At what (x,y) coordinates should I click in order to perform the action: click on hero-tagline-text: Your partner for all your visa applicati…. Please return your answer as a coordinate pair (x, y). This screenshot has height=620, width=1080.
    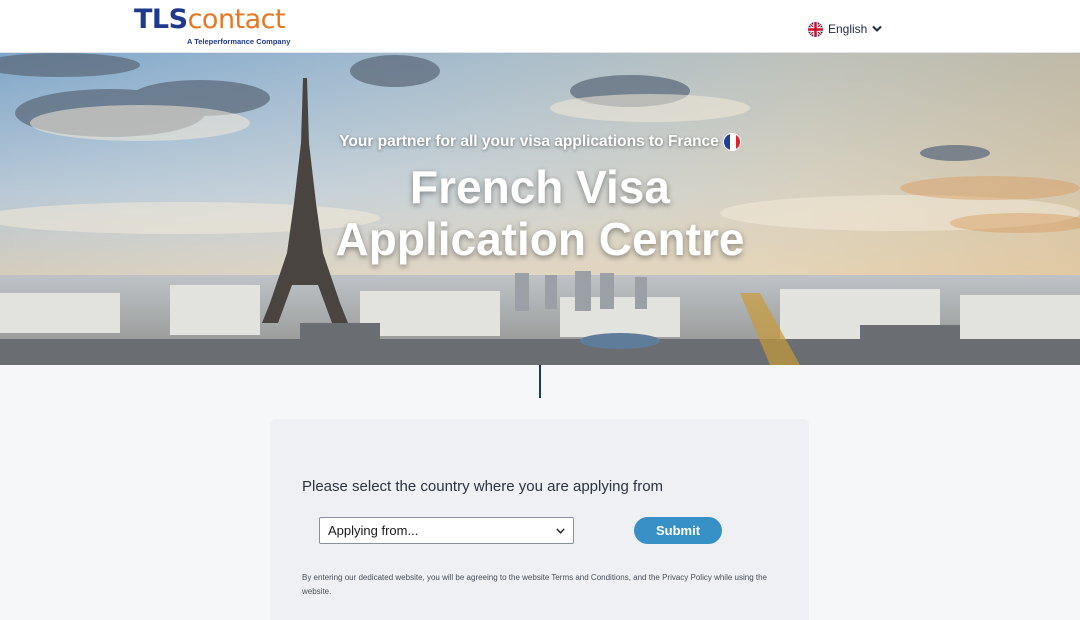
    Looking at the image, I should click on (529, 141).